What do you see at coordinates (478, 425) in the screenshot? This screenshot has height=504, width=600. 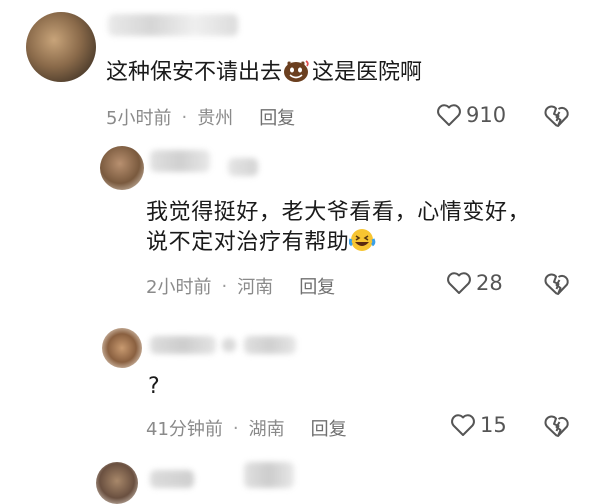 I see `like-button: 15` at bounding box center [478, 425].